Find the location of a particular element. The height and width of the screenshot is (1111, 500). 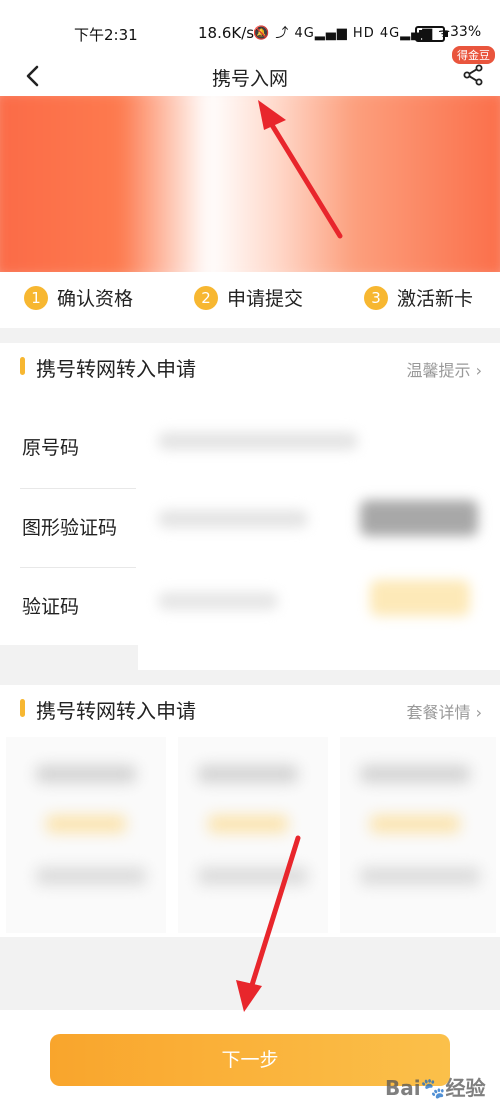

gold-bean-badge: 得金豆 is located at coordinates (473, 55).